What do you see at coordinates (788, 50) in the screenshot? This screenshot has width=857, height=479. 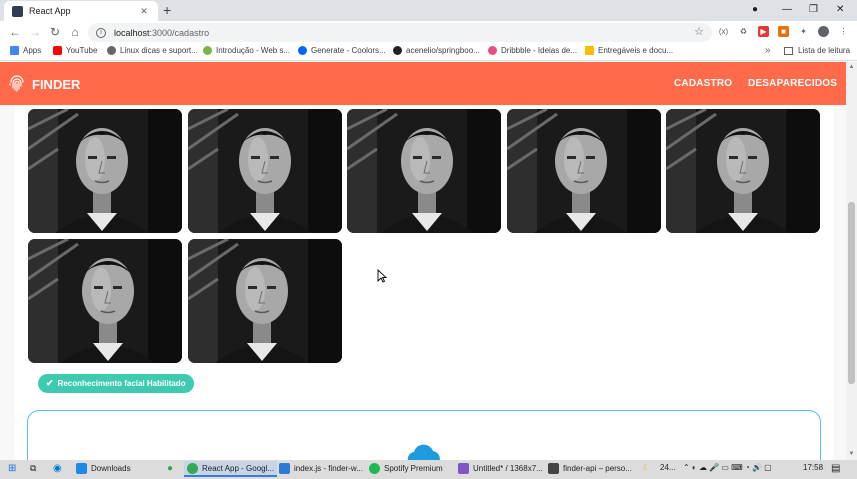 I see `reading-list-icon` at bounding box center [788, 50].